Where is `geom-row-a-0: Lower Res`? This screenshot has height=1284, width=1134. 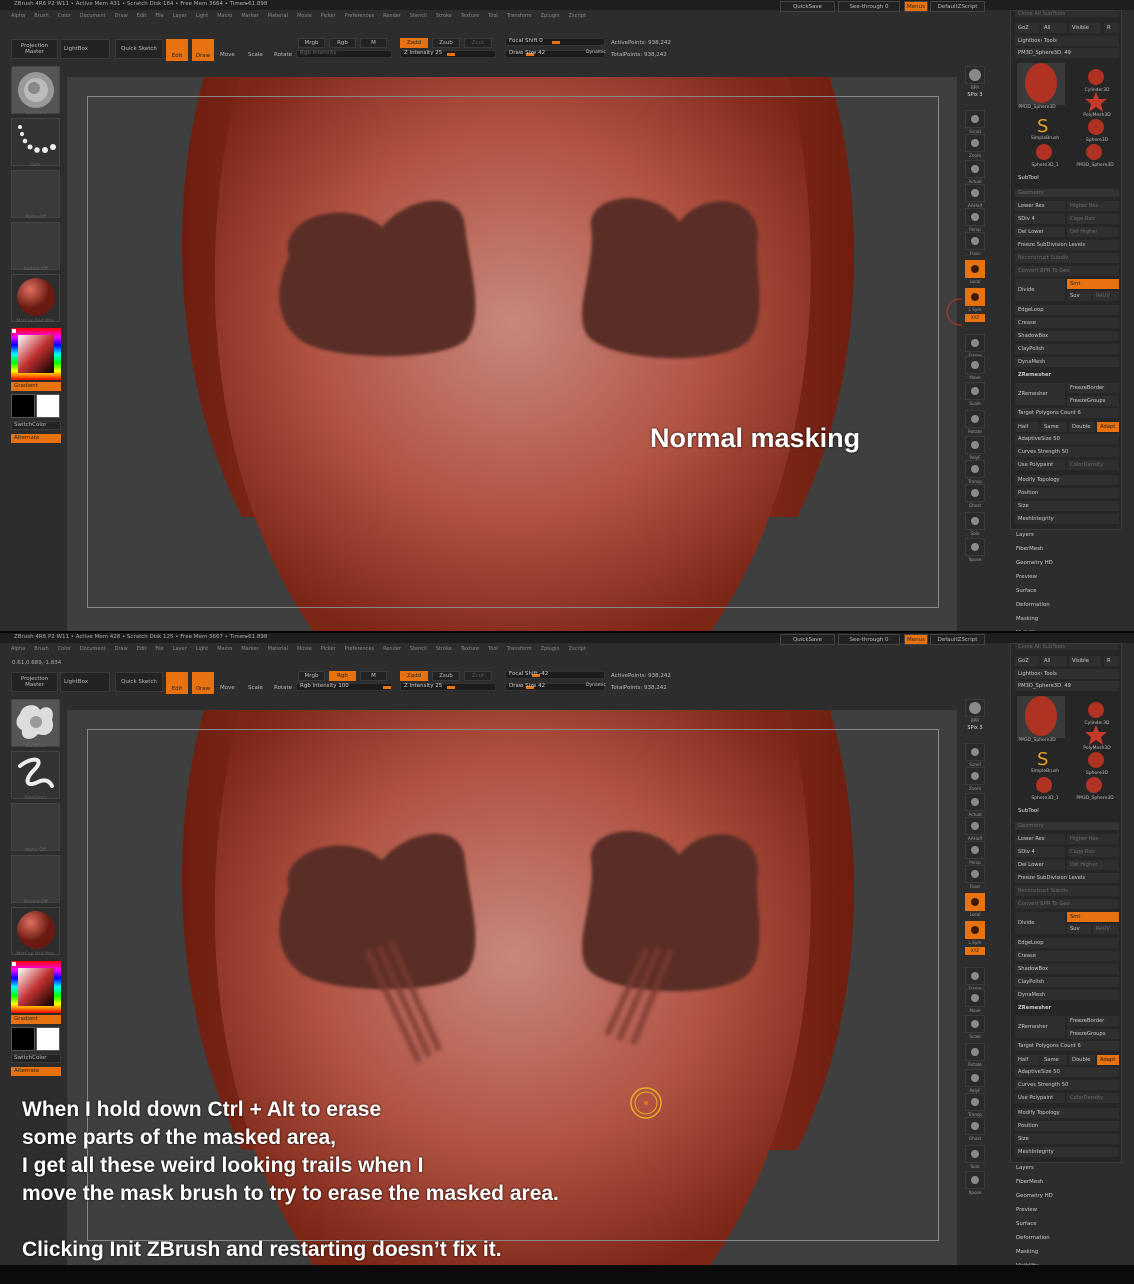 geom-row-a-0: Lower Res is located at coordinates (1040, 839).